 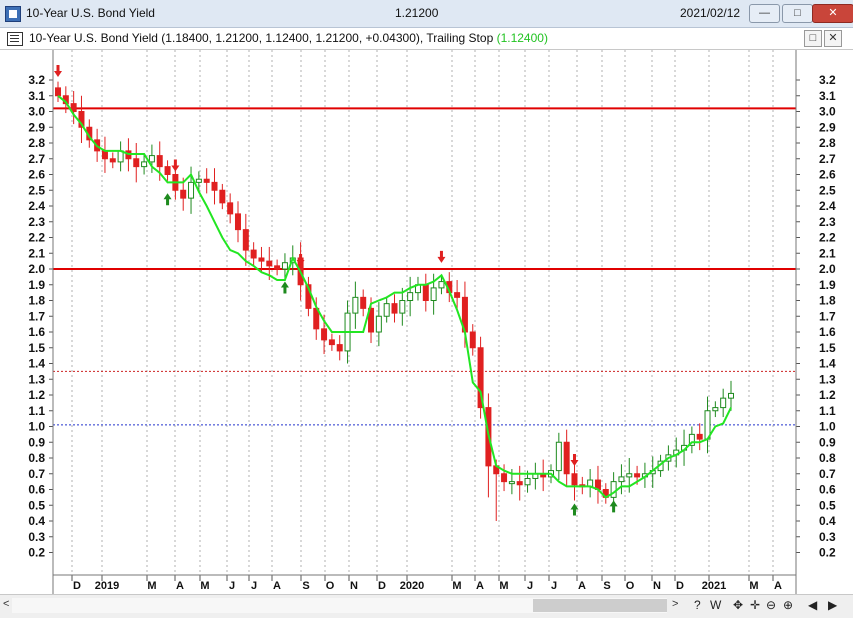 What do you see at coordinates (36, 427) in the screenshot?
I see `y-tick-label: 1.0` at bounding box center [36, 427].